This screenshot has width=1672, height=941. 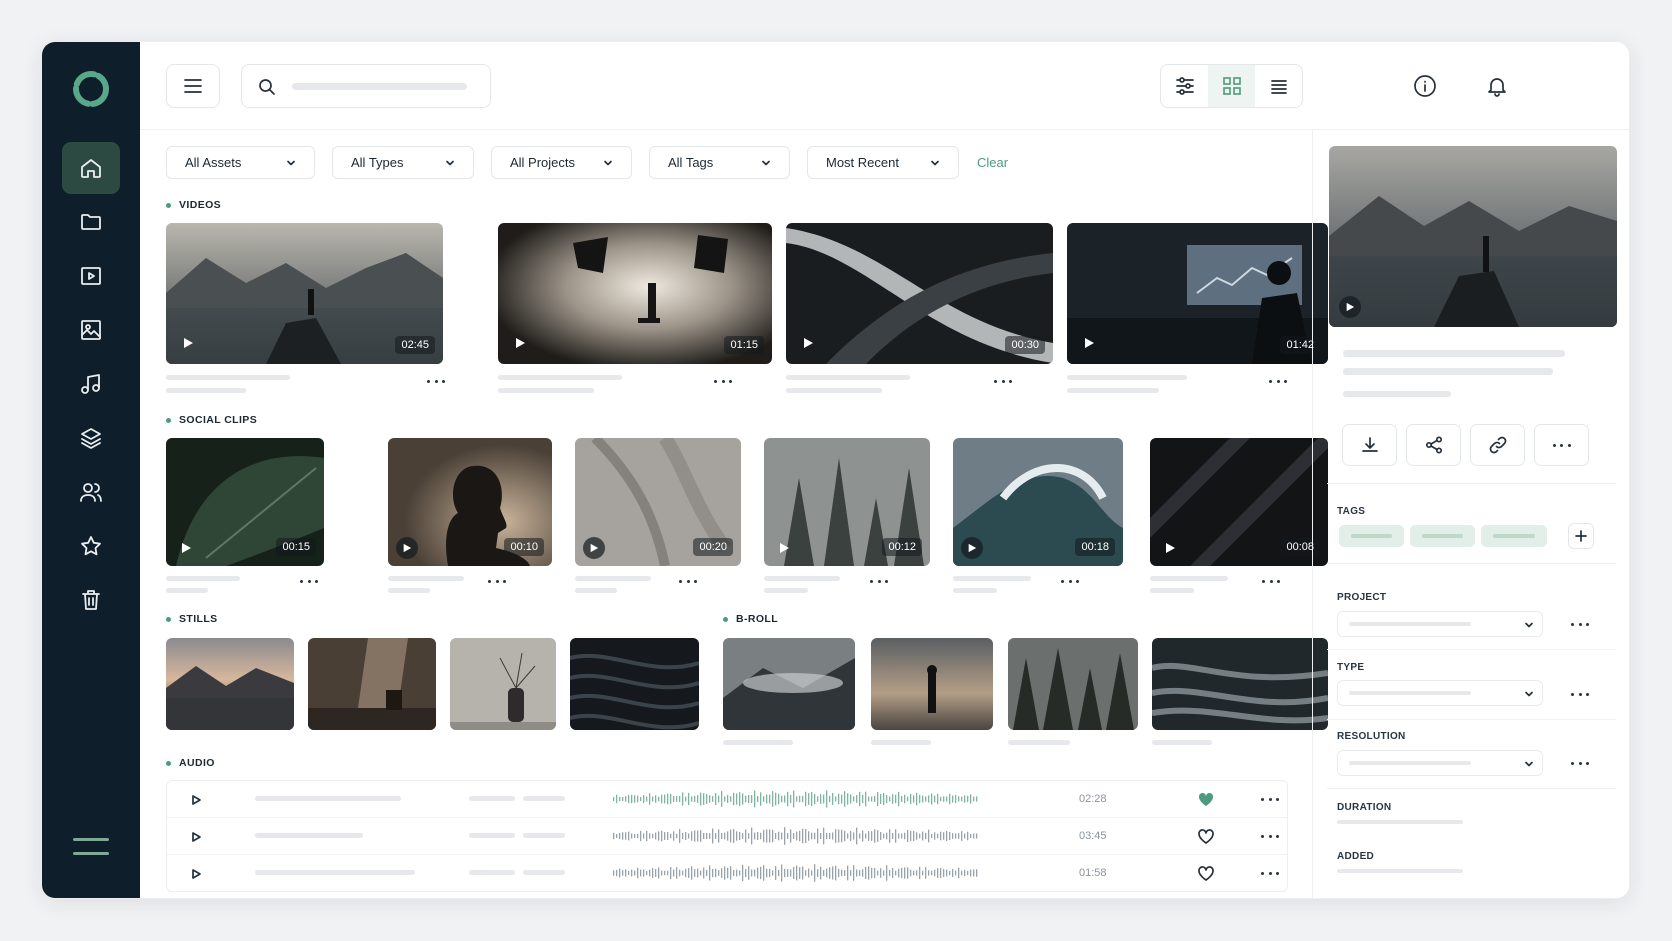 I want to click on search-input, so click(x=366, y=86).